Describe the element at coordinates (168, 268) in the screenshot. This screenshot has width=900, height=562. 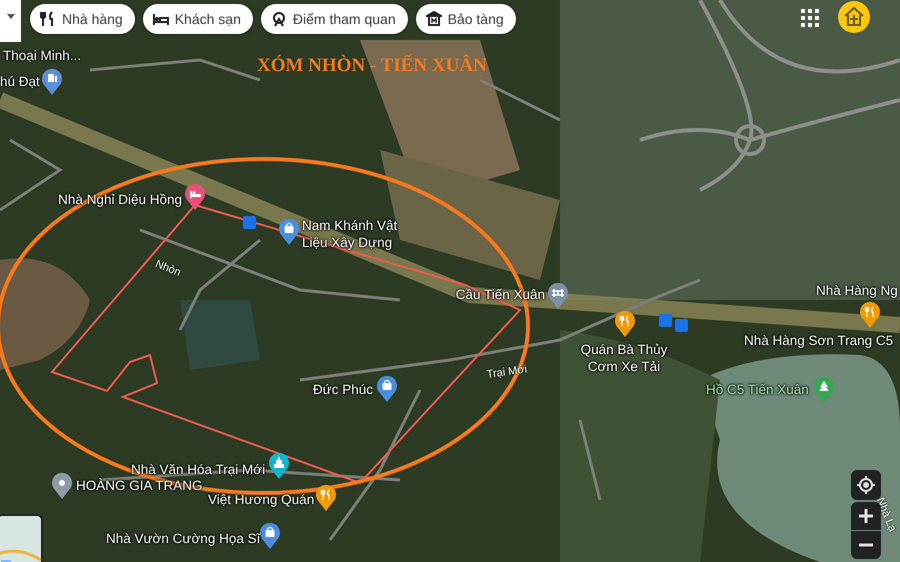
I see `road-label: Nhòn` at that location.